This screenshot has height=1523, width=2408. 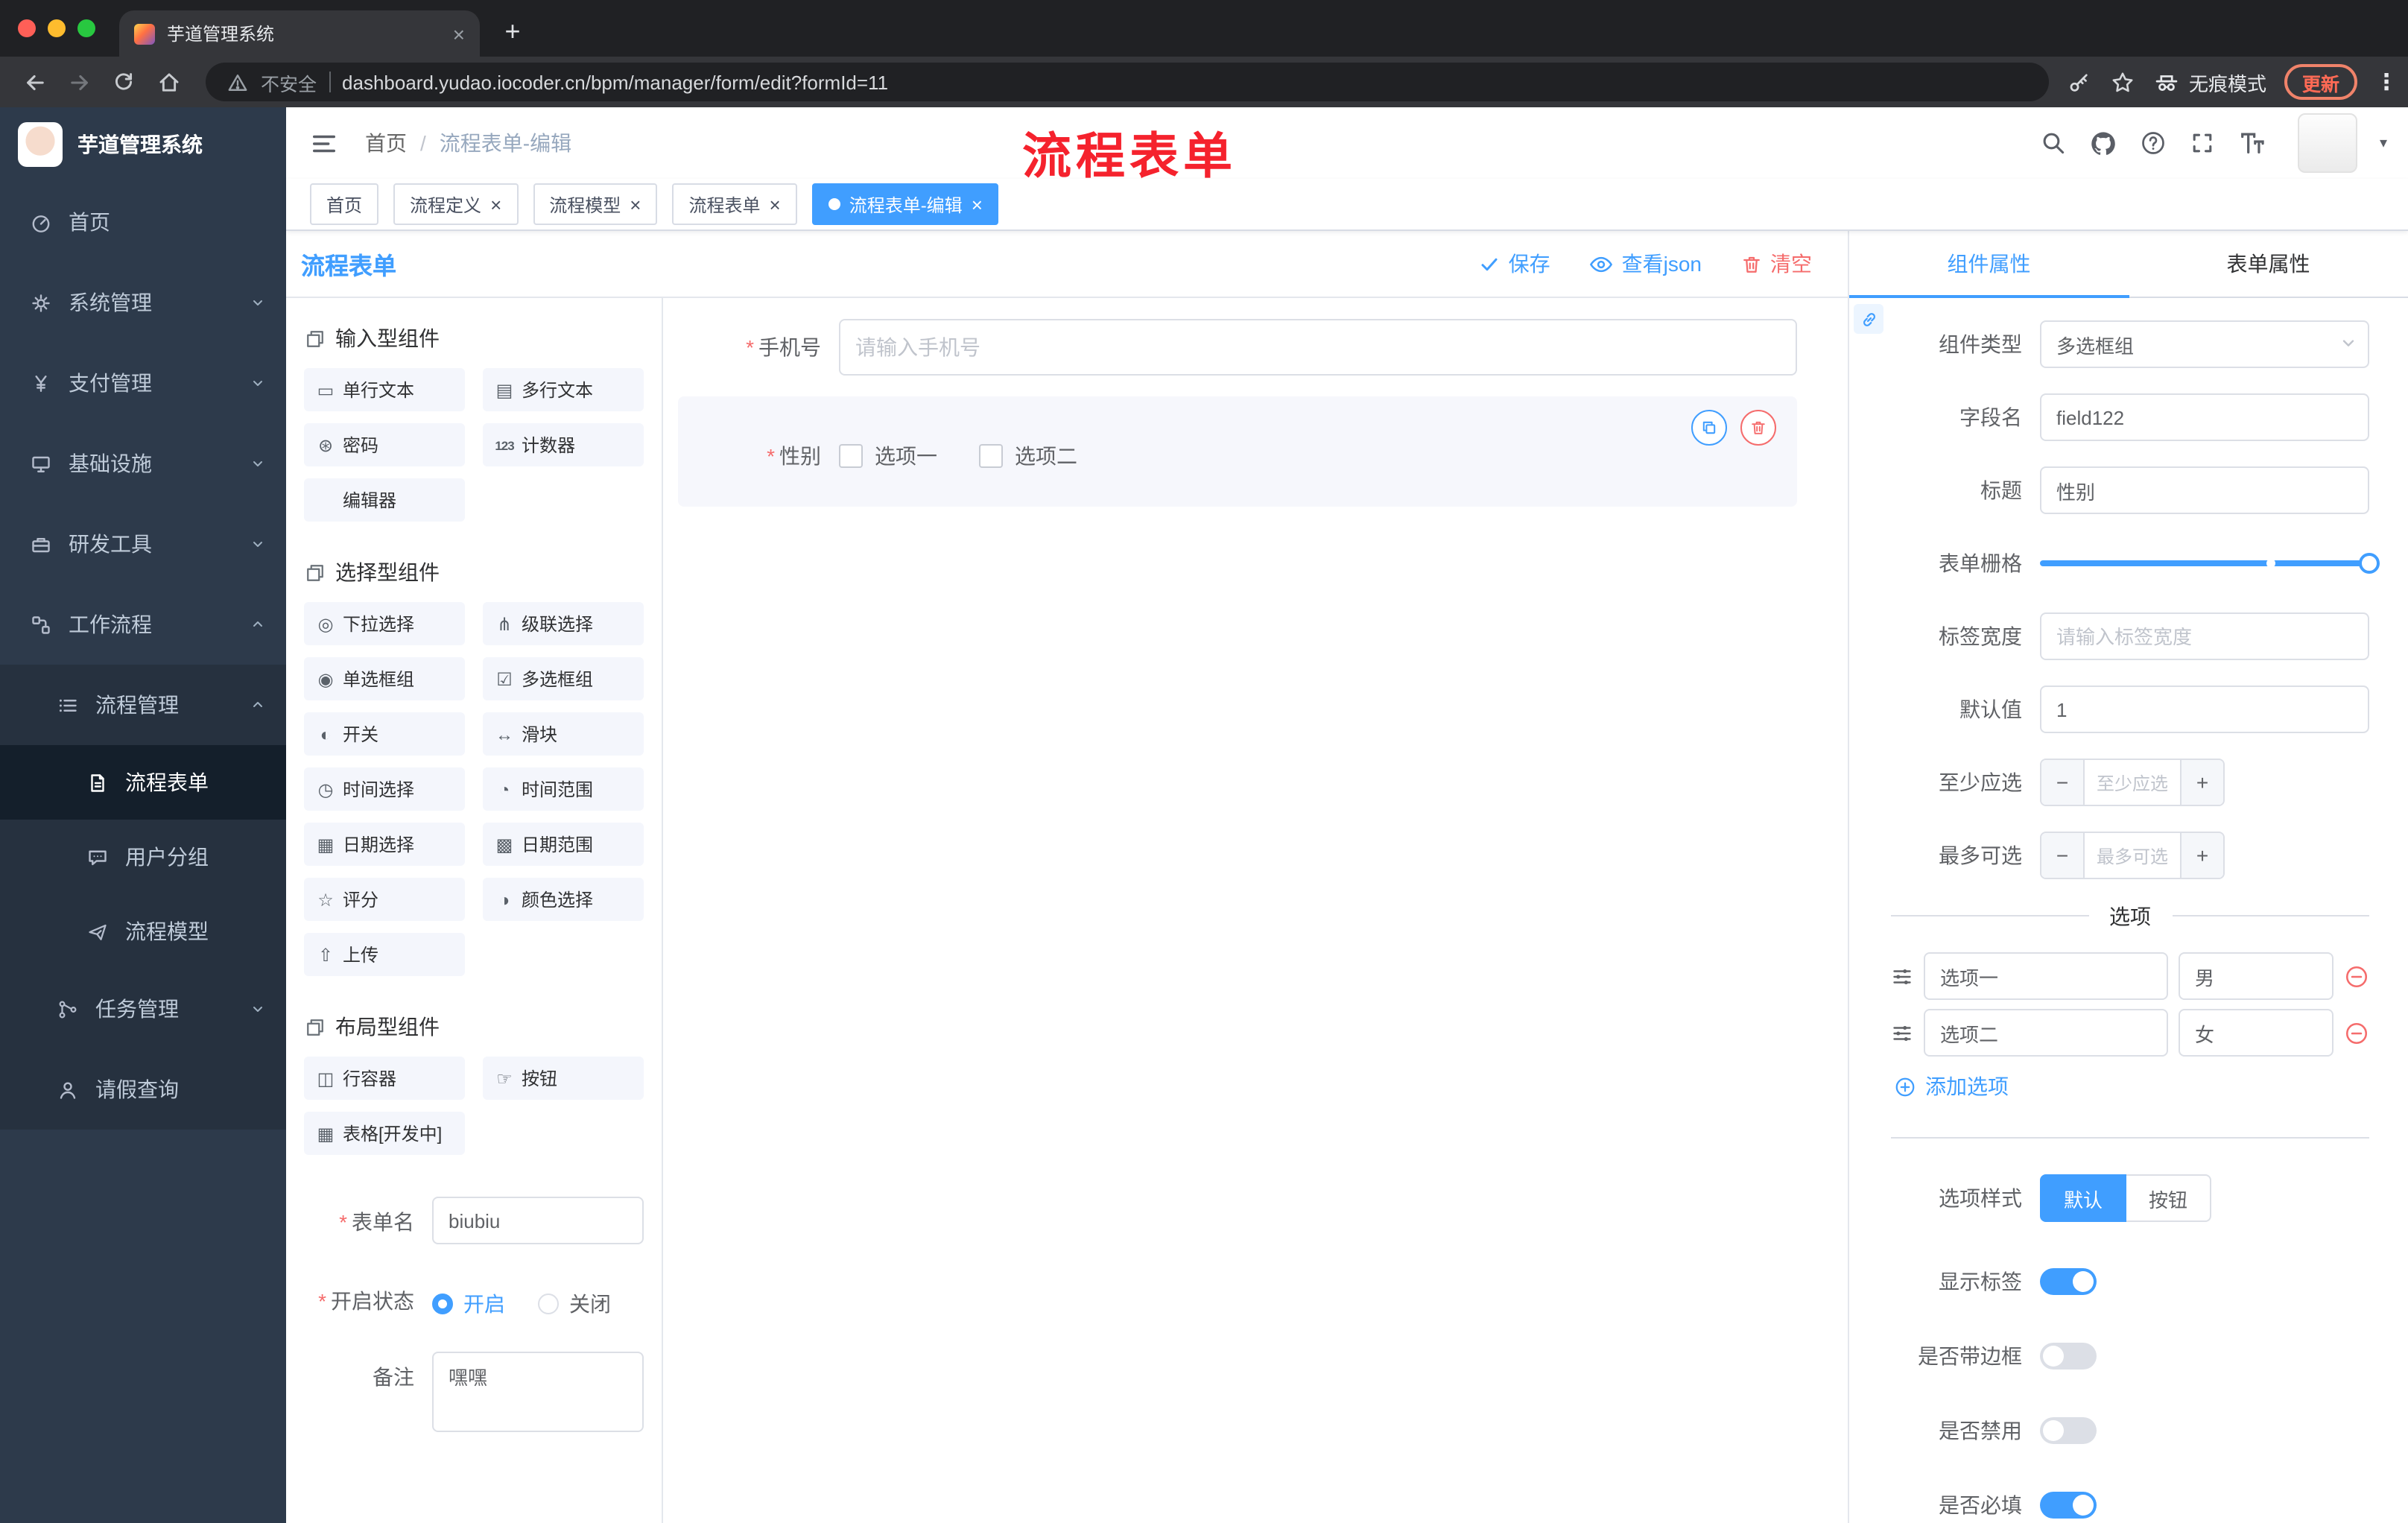 I want to click on add-option-button: 添加选项, so click(x=2131, y=1086).